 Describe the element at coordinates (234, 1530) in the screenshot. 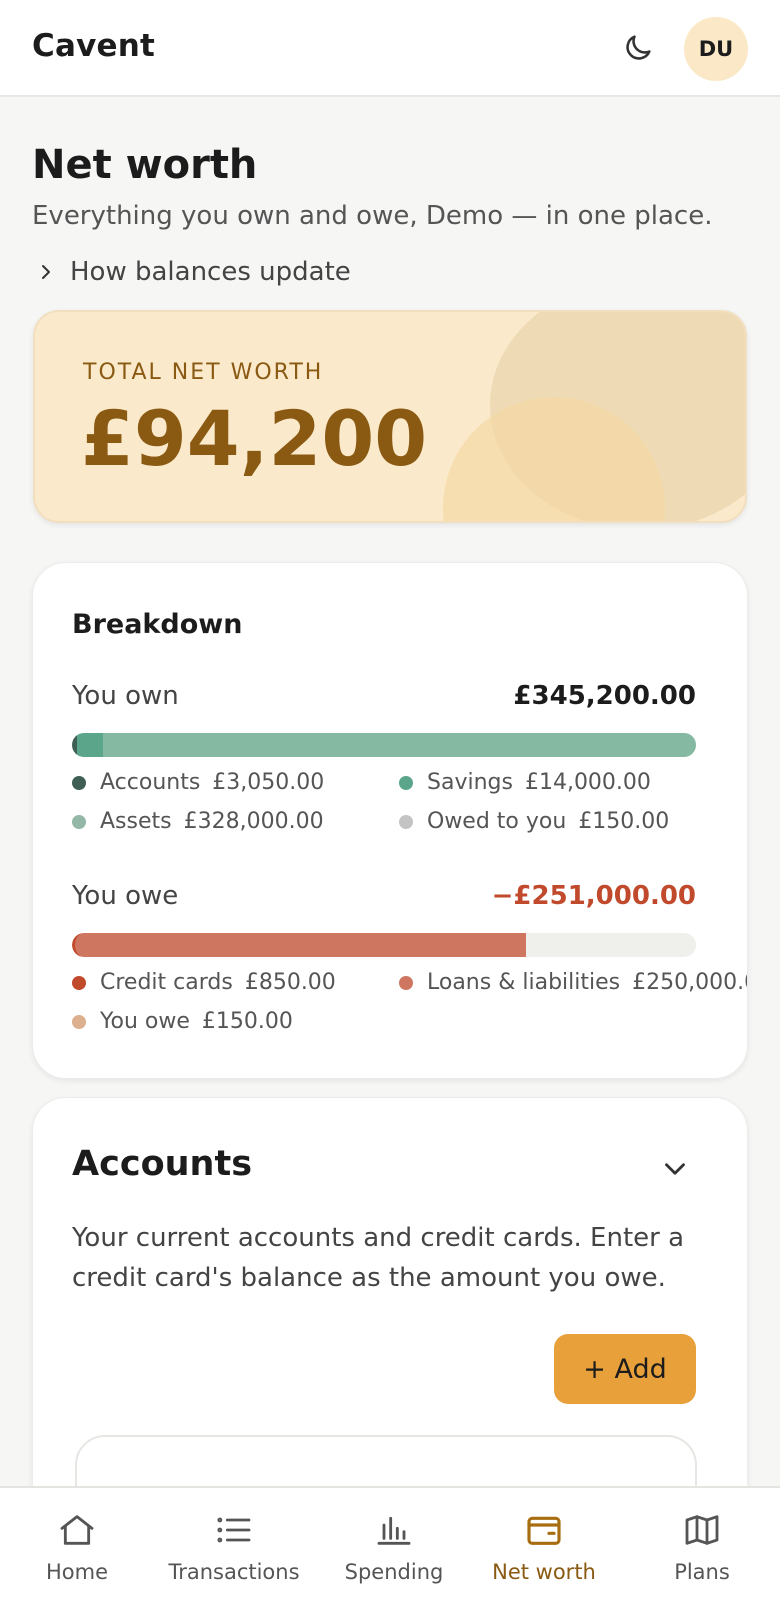

I see `list-icon` at that location.